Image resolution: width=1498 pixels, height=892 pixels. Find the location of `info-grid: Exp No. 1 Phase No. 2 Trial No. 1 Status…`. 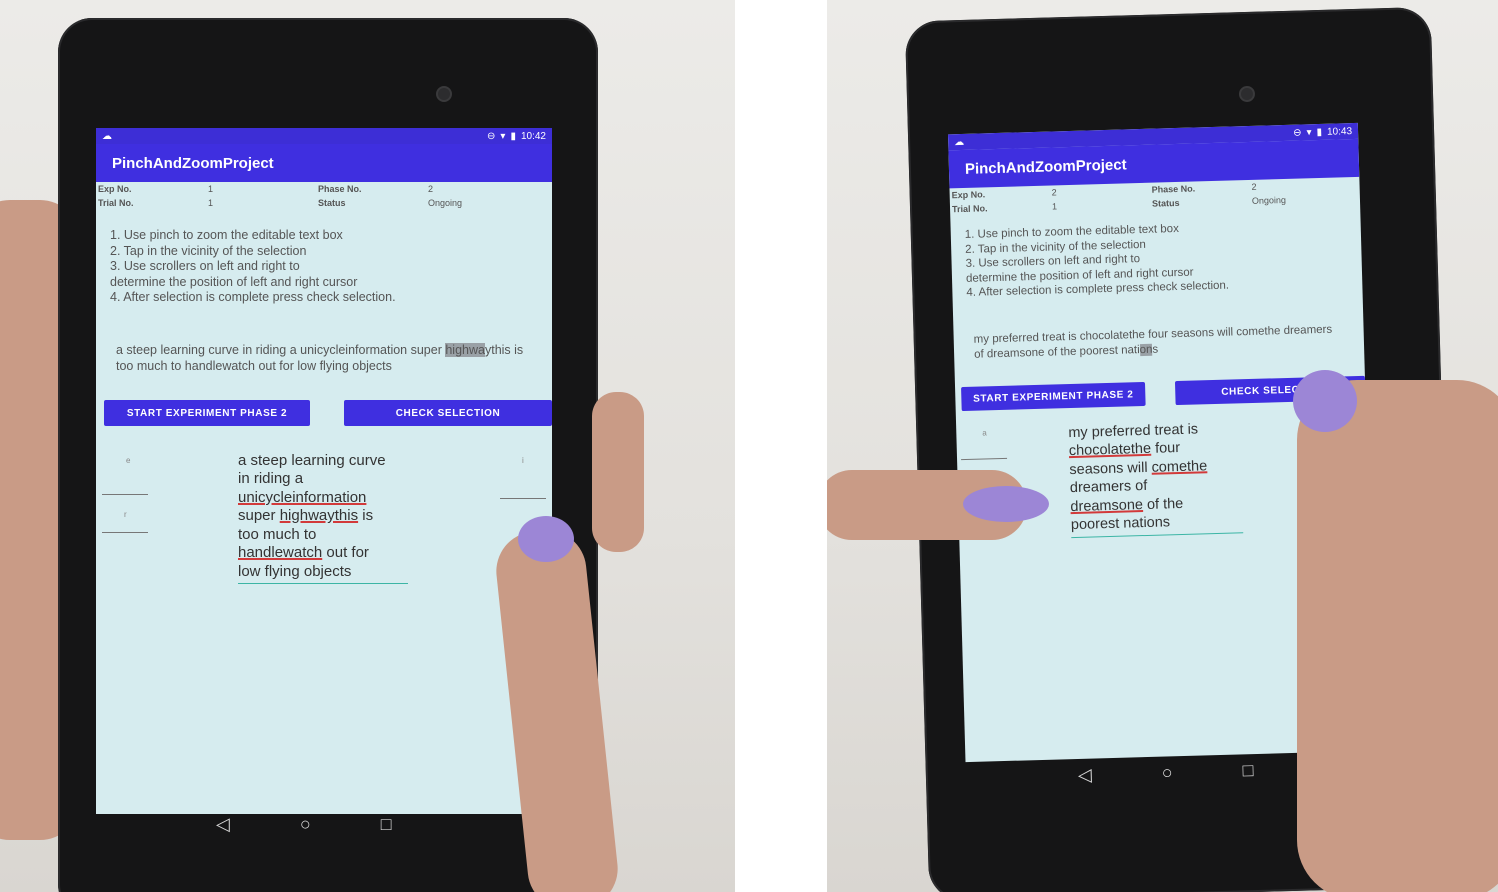

info-grid: Exp No. 1 Phase No. 2 Trial No. 1 Status… is located at coordinates (324, 195).